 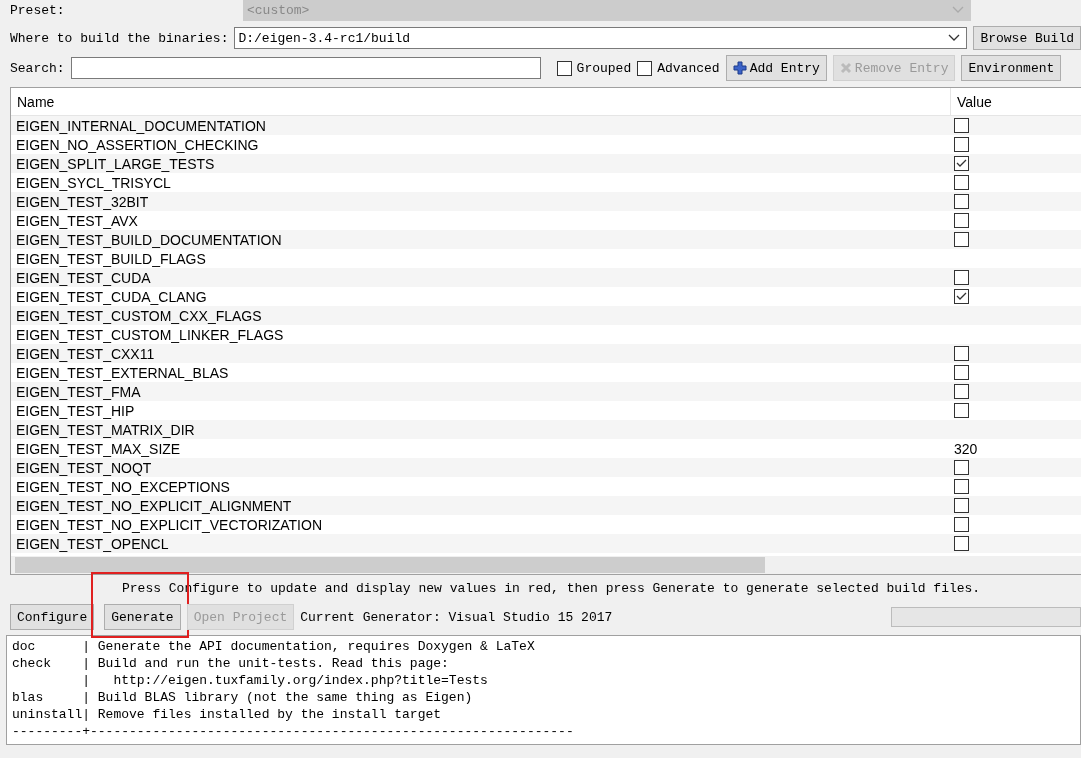 I want to click on entry-name: EIGEN_TEST_HIP, so click(x=75, y=410).